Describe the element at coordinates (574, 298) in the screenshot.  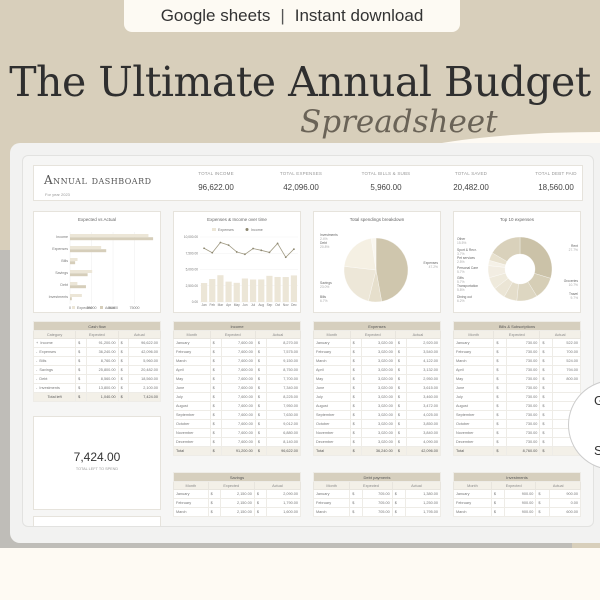
I see `slice-value: 9.7%` at that location.